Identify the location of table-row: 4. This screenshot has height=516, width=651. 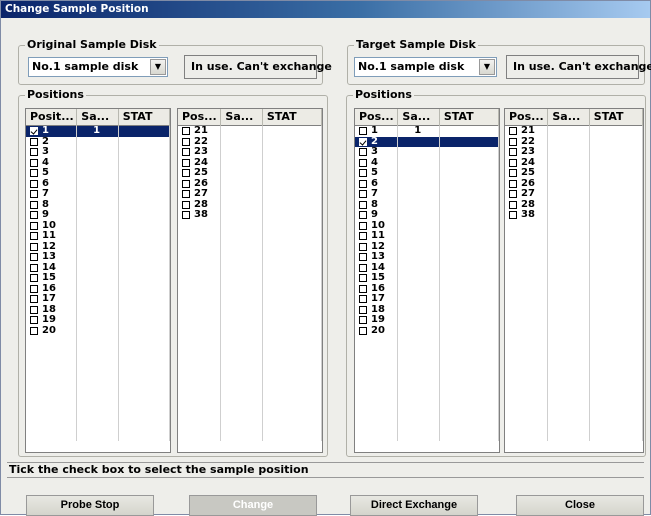
(98, 162).